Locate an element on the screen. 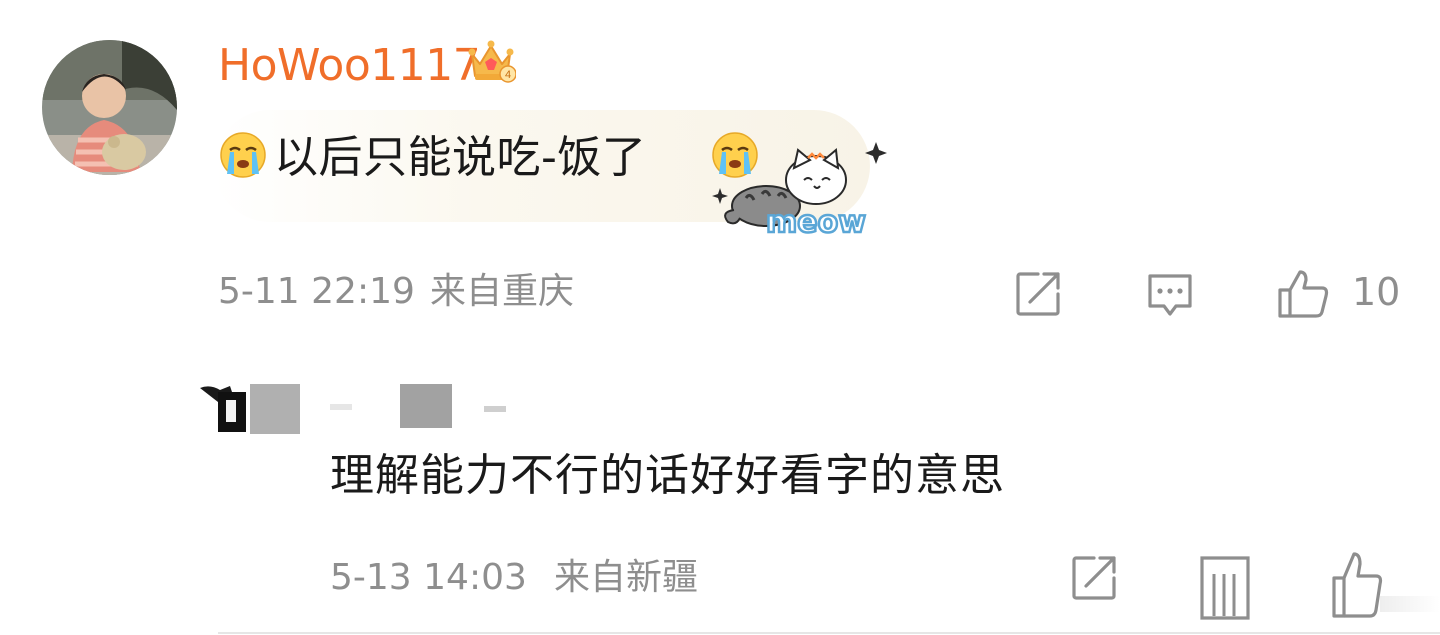  meow-cat-sticker: meow is located at coordinates (799, 184).